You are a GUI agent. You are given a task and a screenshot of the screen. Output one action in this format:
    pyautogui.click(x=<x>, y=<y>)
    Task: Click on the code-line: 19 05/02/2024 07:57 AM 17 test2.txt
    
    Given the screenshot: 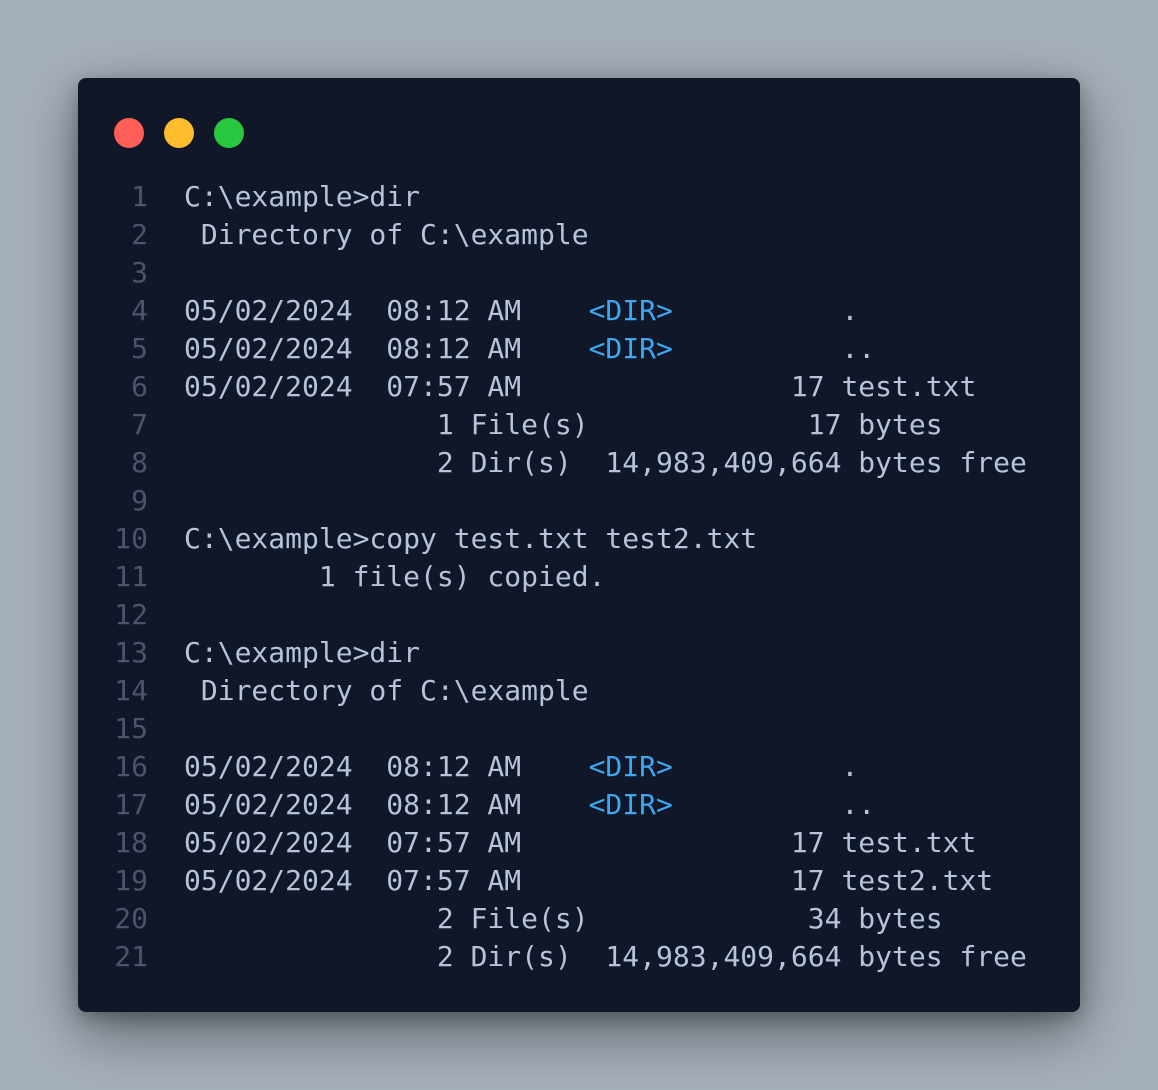 What is the action you would take?
    pyautogui.click(x=579, y=881)
    